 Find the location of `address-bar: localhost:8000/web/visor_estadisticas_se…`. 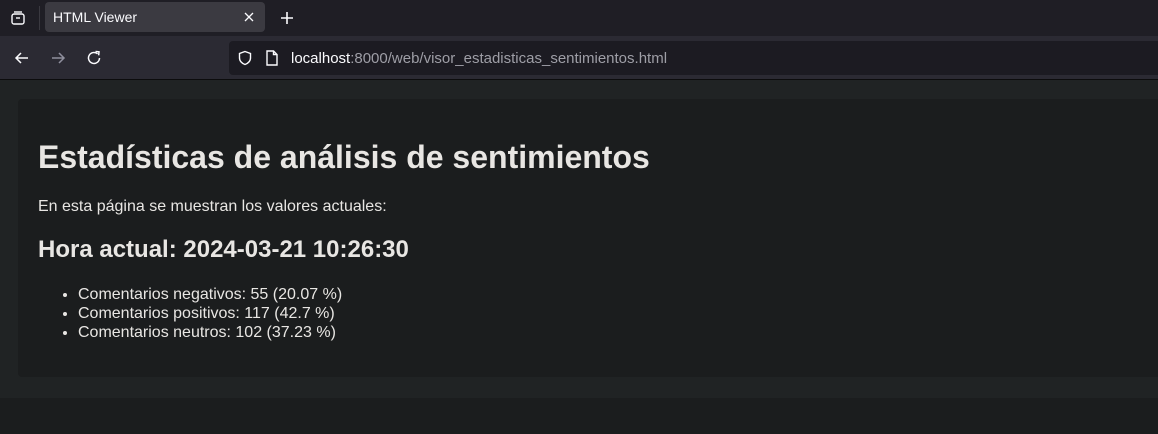

address-bar: localhost:8000/web/visor_estadisticas_se… is located at coordinates (693, 58).